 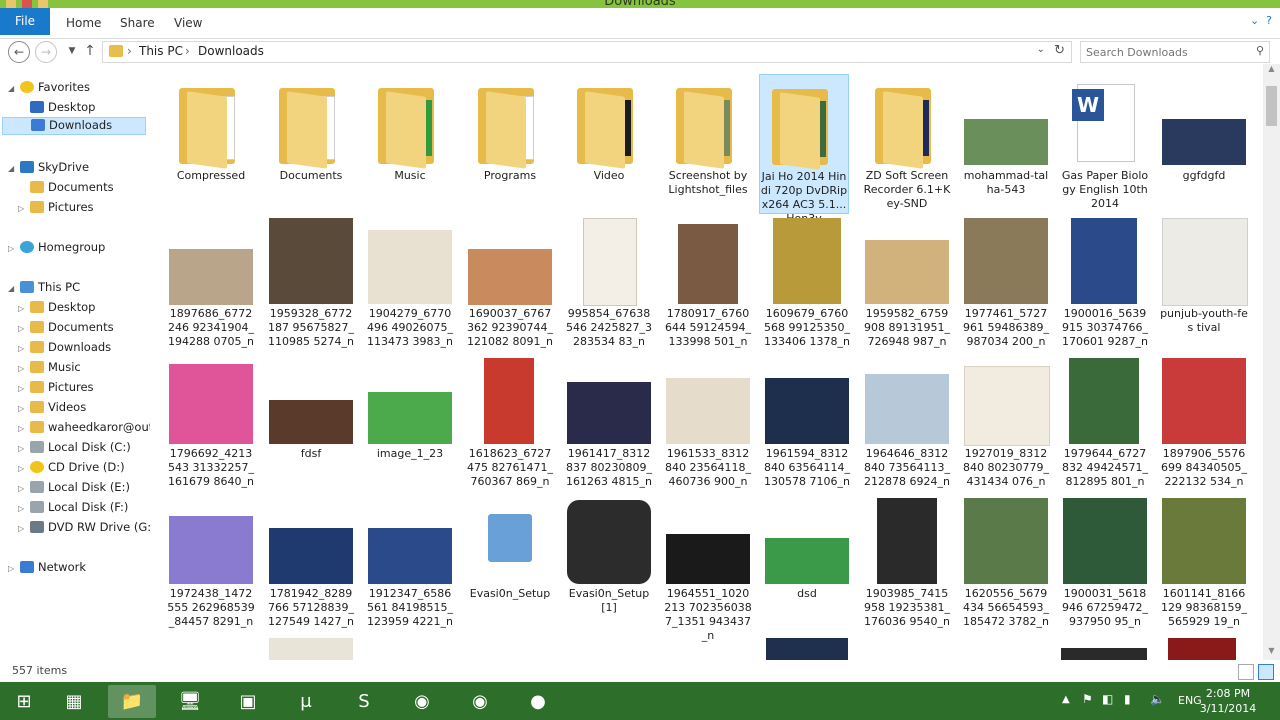 What do you see at coordinates (708, 424) in the screenshot?
I see `image-file: 1961533_8312840 23564118_460736 900_n` at bounding box center [708, 424].